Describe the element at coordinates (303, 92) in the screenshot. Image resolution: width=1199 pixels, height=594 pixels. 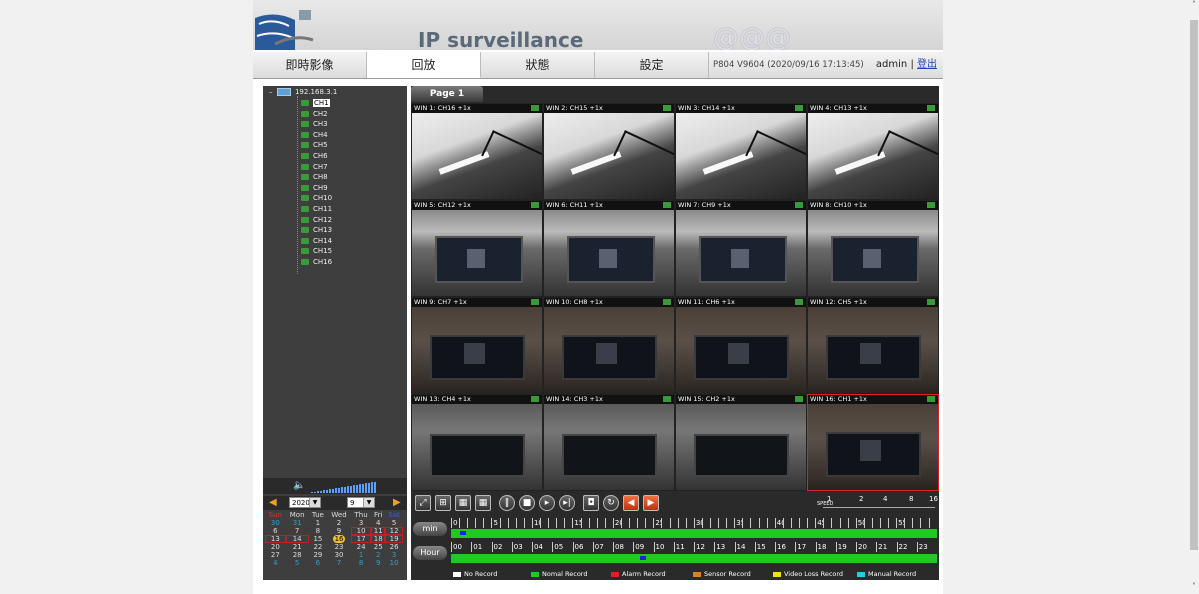
I see `device-node: – 192.168.3.1` at that location.